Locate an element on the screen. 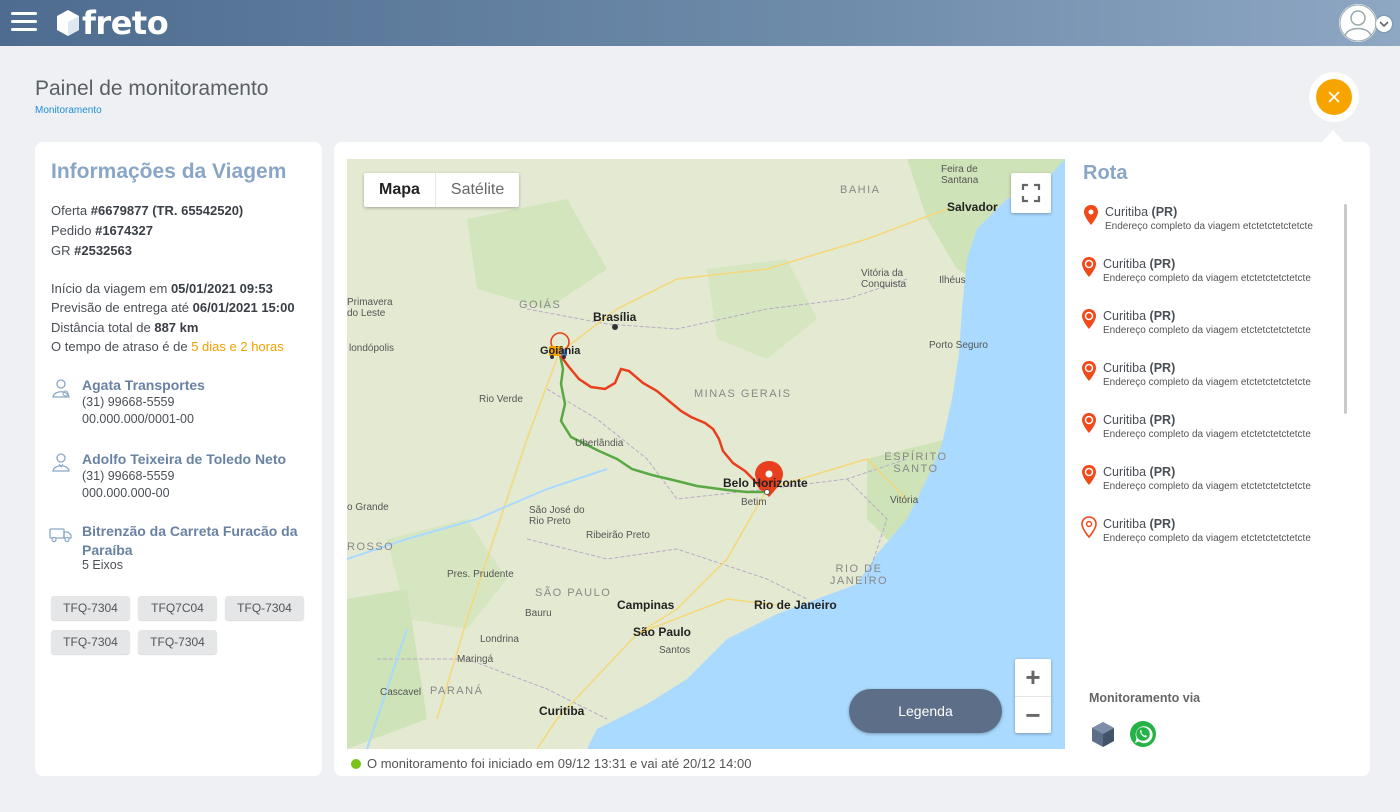 This screenshot has height=812, width=1400. status-dot-icon is located at coordinates (356, 763).